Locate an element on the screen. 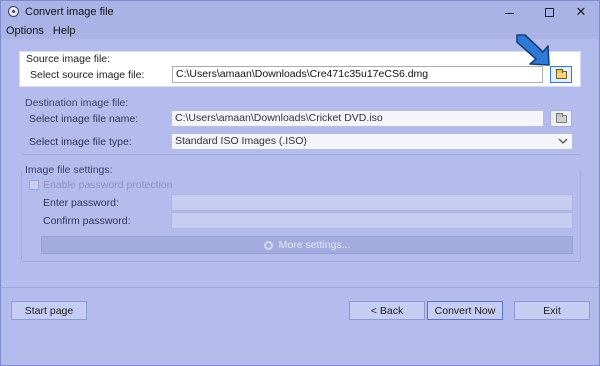 This screenshot has width=600, height=366. menu-help: Help is located at coordinates (64, 31).